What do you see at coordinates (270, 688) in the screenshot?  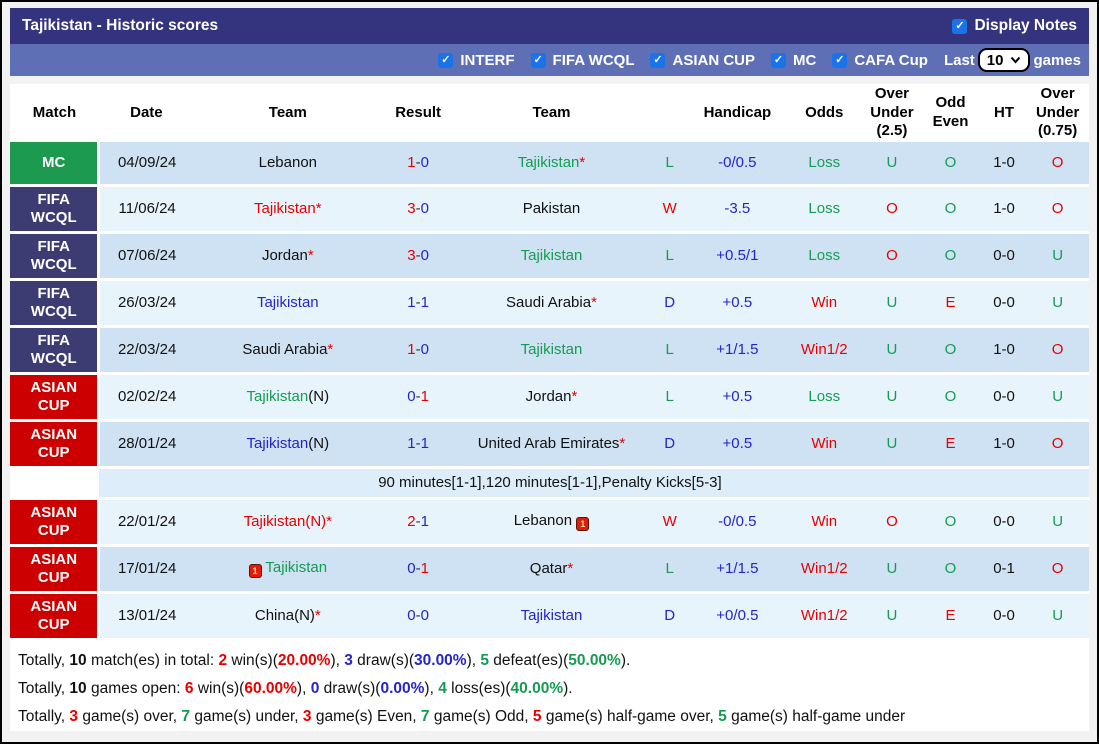 I see `summary-segment: 60.00%` at bounding box center [270, 688].